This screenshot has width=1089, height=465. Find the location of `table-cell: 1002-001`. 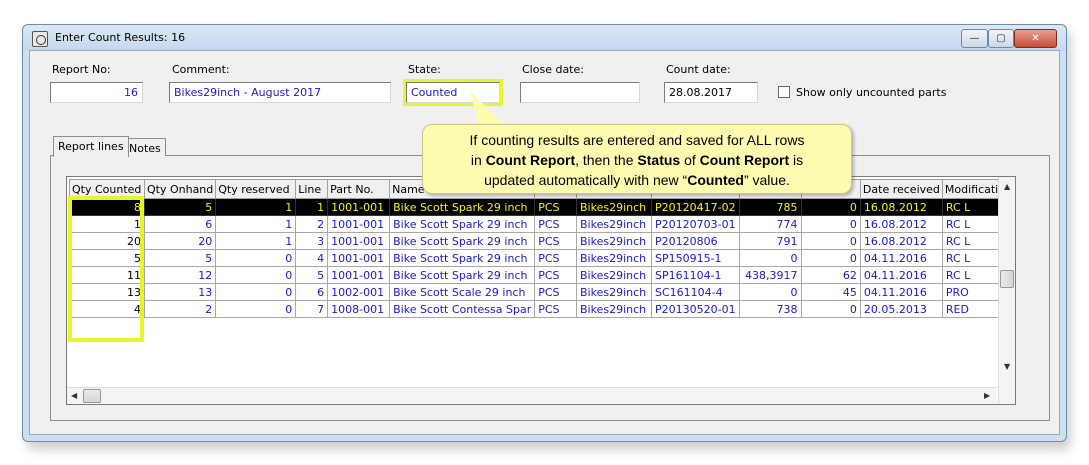

table-cell: 1002-001 is located at coordinates (359, 292).